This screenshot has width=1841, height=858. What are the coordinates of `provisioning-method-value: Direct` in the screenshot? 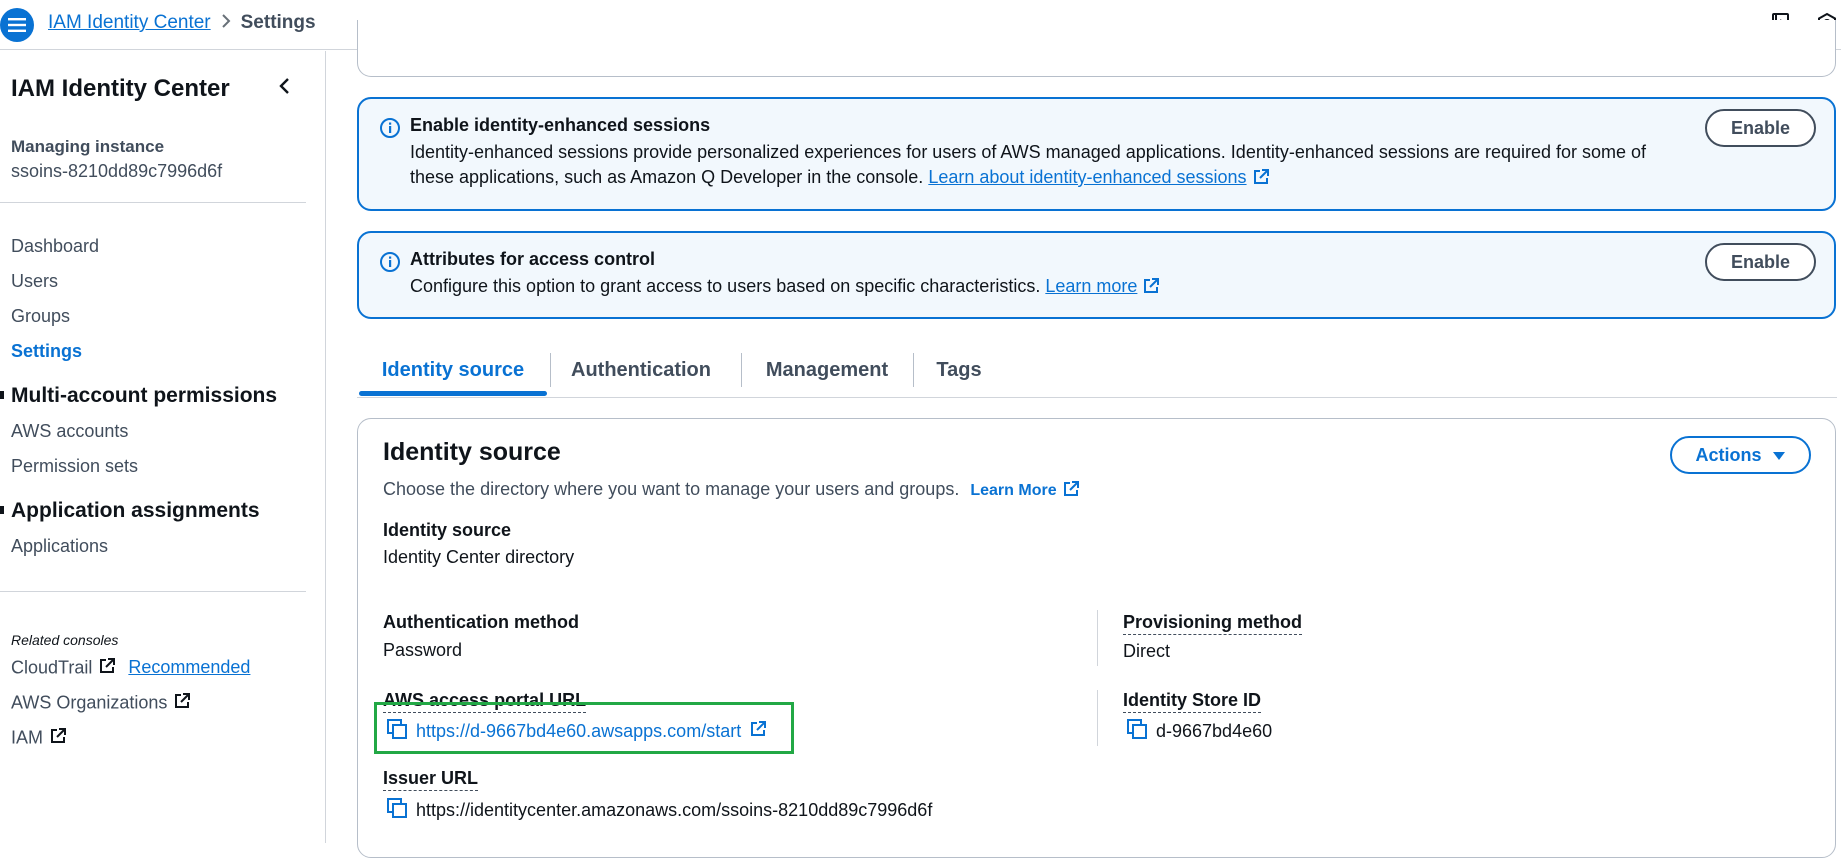 It's located at (1147, 651).